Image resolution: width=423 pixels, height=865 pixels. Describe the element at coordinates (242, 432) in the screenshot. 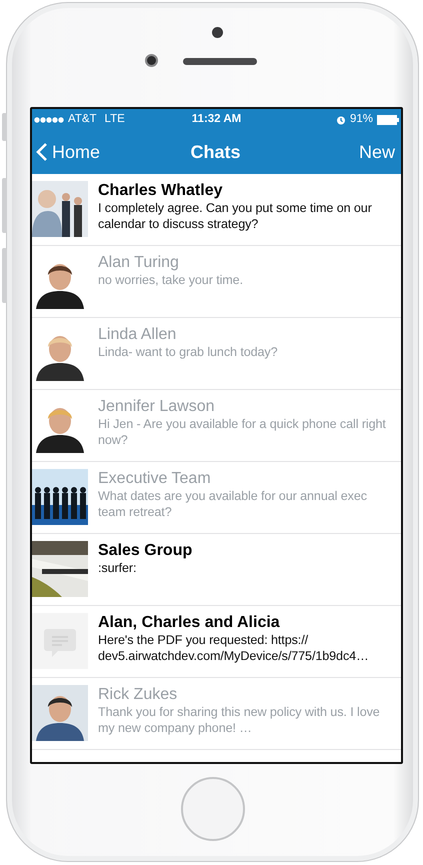

I see `message-preview: Hi Jen - Are you available for a quick phone call right now?` at that location.